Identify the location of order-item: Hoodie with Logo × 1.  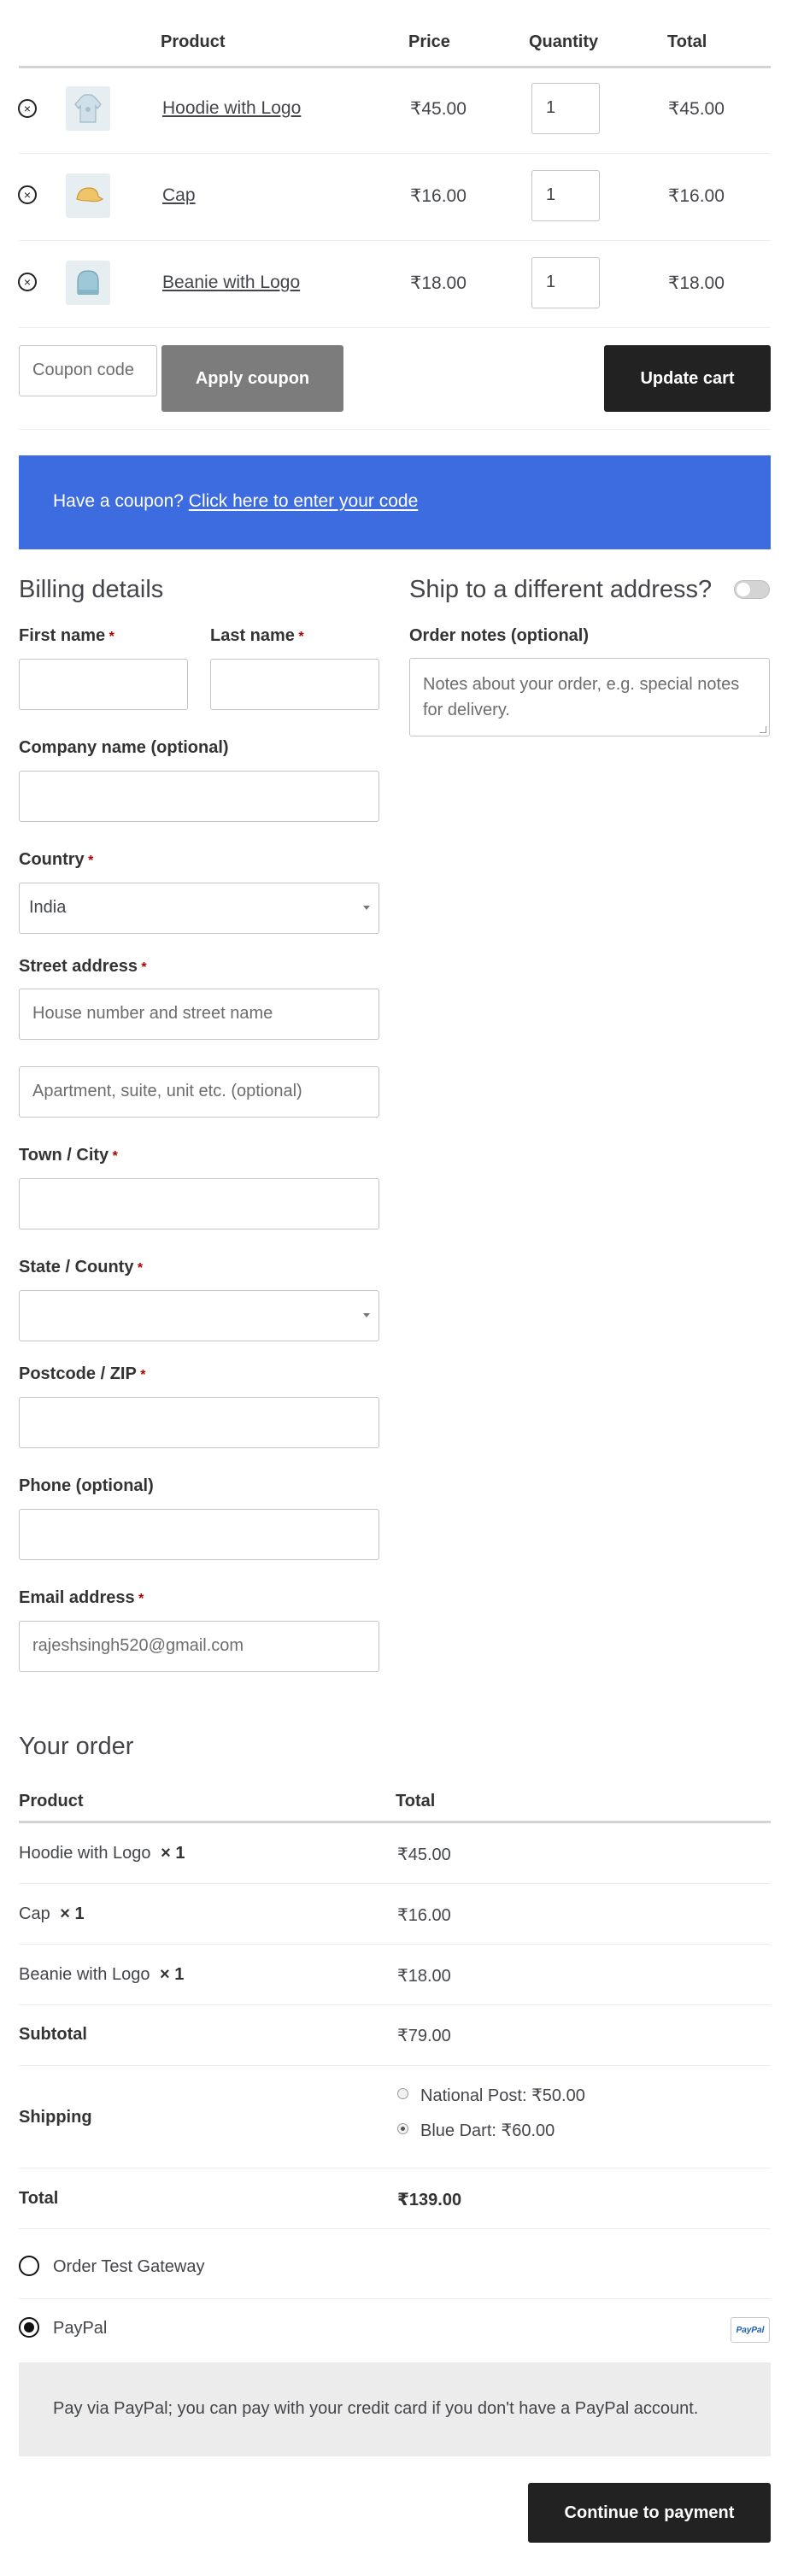
(102, 1853).